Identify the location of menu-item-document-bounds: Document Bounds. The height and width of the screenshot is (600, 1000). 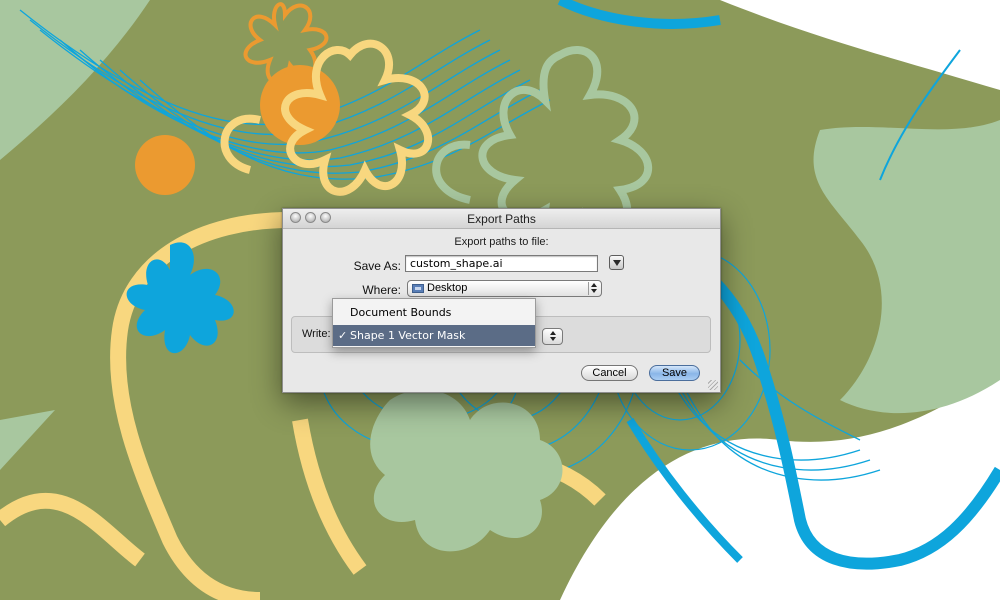
(434, 312).